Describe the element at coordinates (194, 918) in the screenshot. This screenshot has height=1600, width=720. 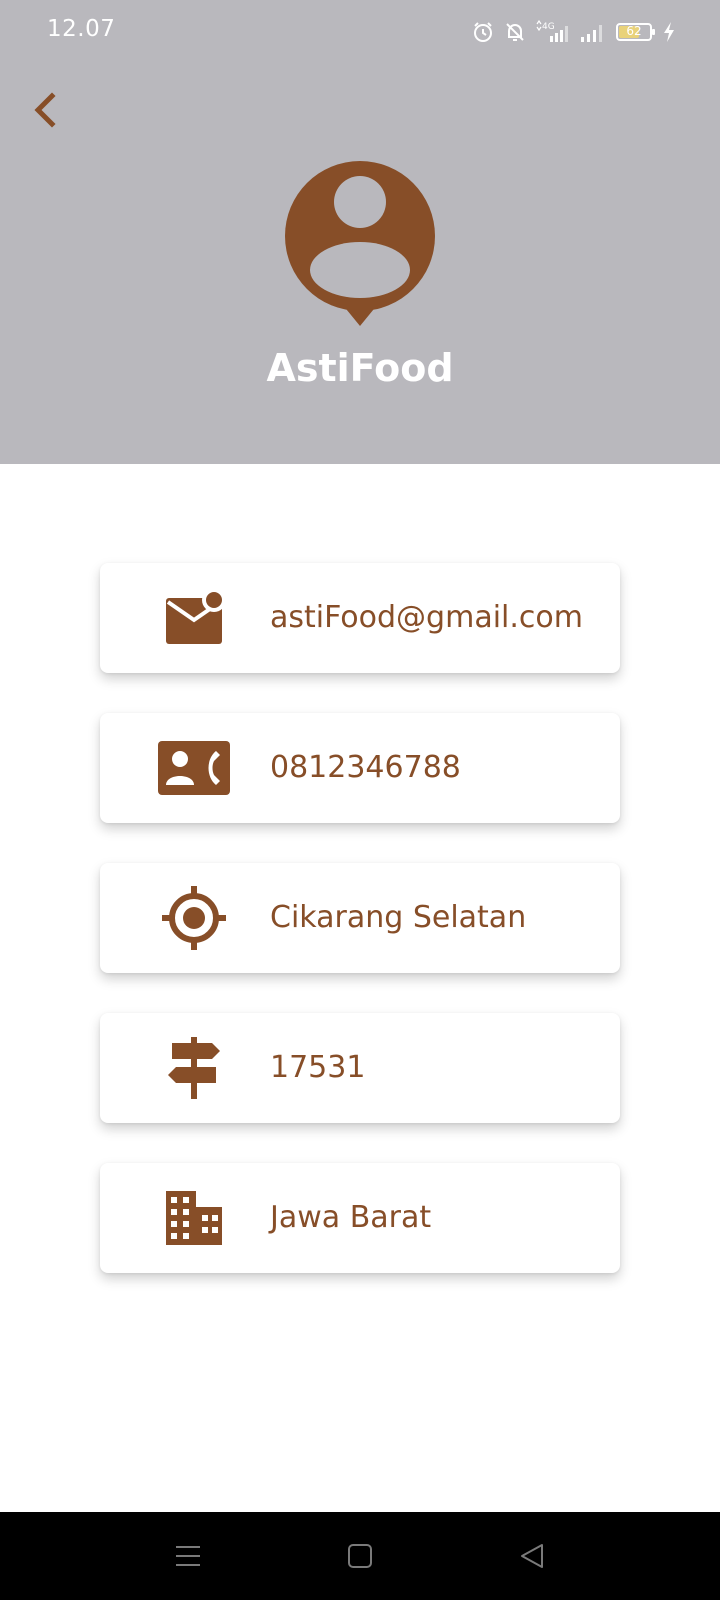
I see `location-target-icon` at that location.